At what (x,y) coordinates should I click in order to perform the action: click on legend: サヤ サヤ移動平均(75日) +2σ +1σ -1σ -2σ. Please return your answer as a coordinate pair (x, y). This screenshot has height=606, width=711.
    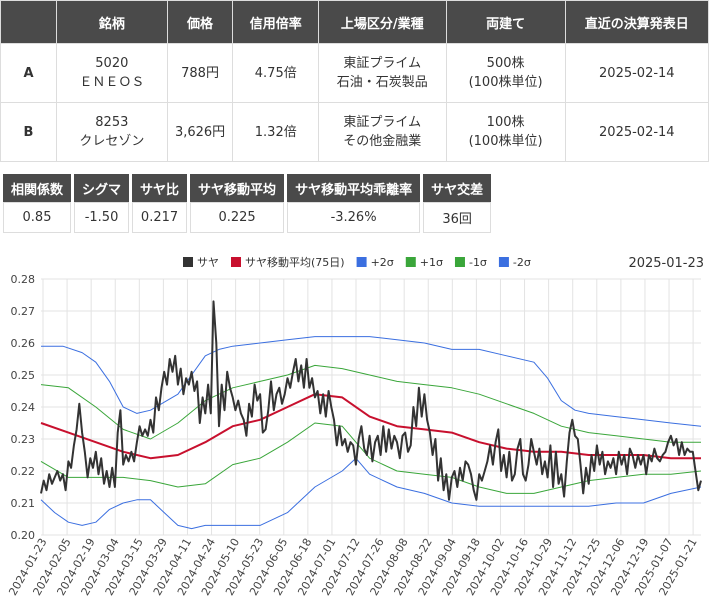
    Looking at the image, I should click on (357, 262).